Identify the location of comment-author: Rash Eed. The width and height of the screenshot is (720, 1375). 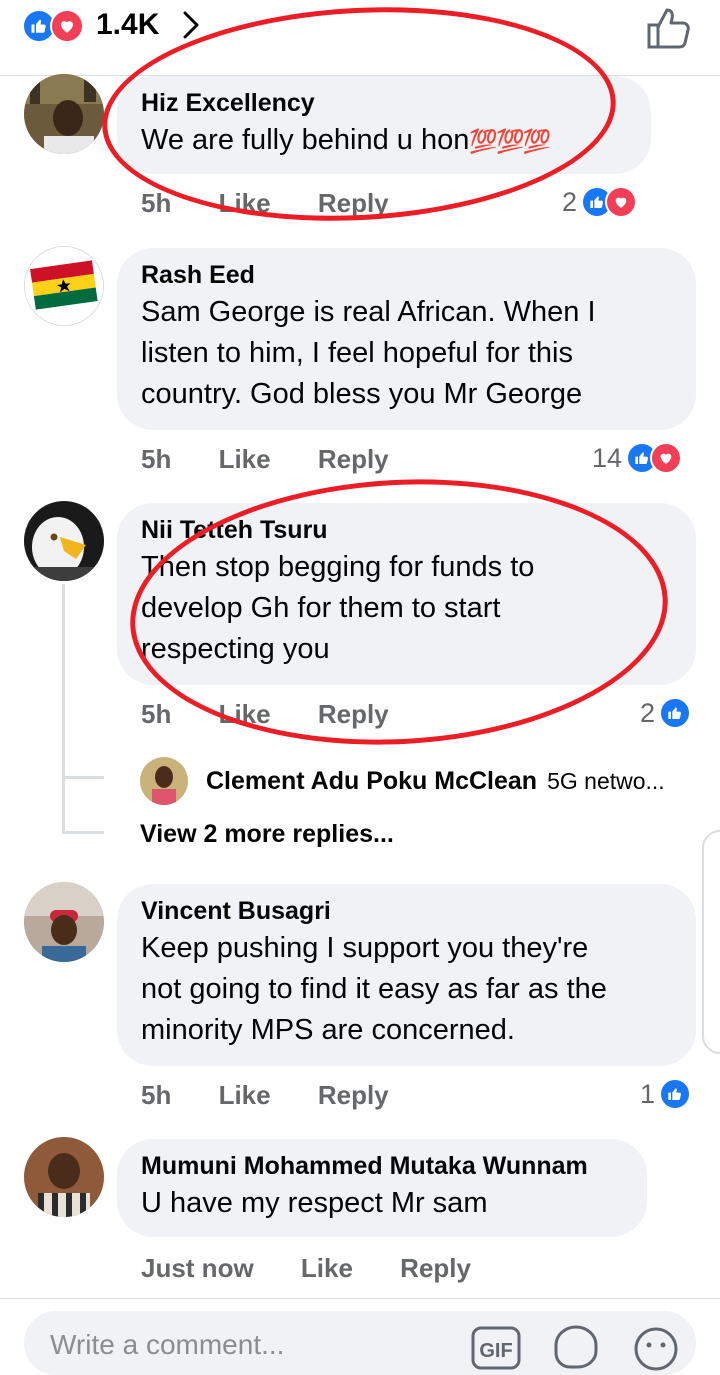
(406, 275).